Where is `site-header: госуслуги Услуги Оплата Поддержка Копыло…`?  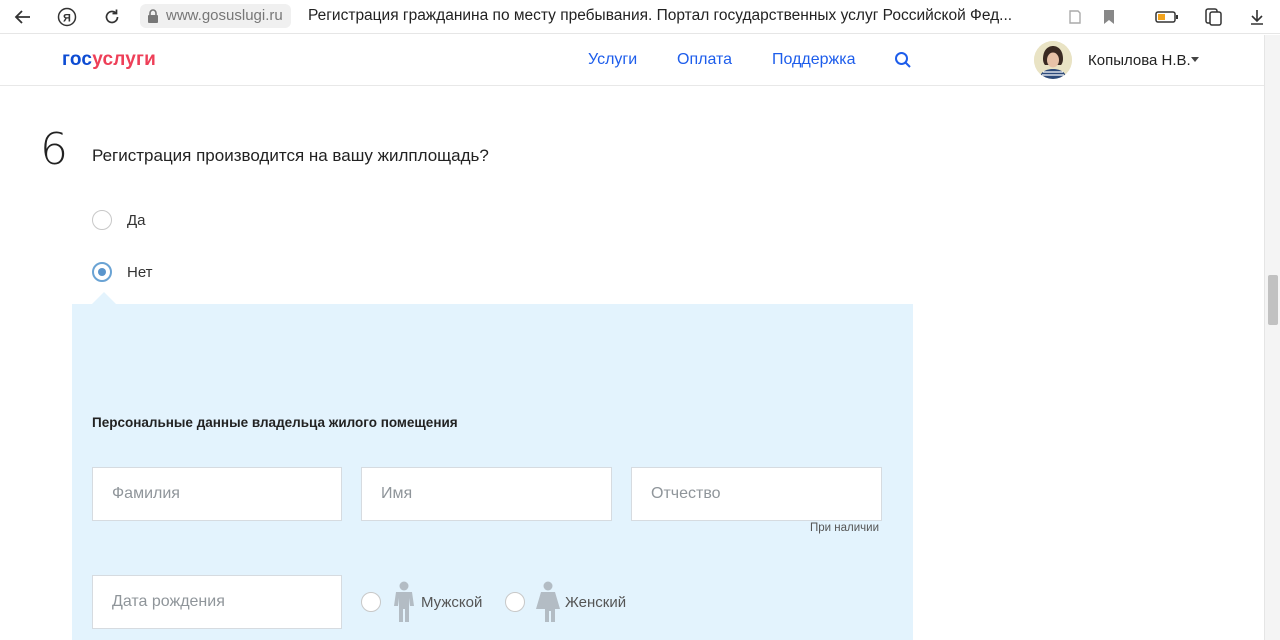
site-header: госуслуги Услуги Оплата Поддержка Копыло… is located at coordinates (632, 60).